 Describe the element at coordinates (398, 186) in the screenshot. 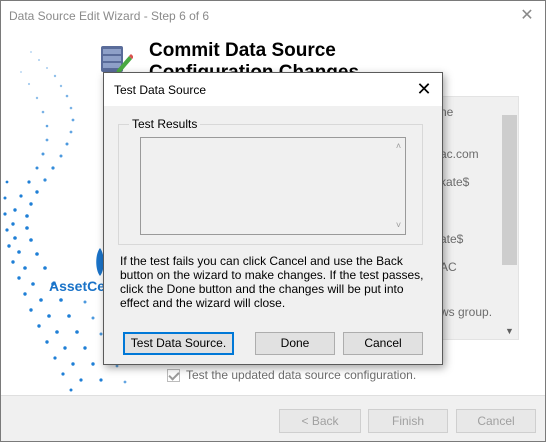

I see `results-scrollbar: ˄ ˅` at that location.